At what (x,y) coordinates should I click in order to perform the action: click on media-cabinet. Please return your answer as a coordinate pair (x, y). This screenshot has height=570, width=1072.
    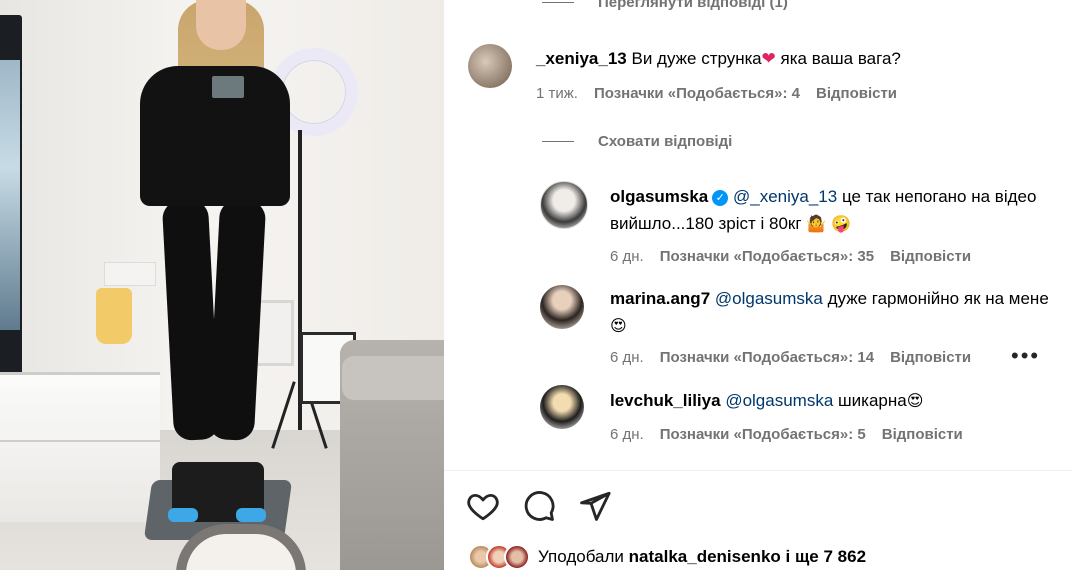
    Looking at the image, I should click on (80, 447).